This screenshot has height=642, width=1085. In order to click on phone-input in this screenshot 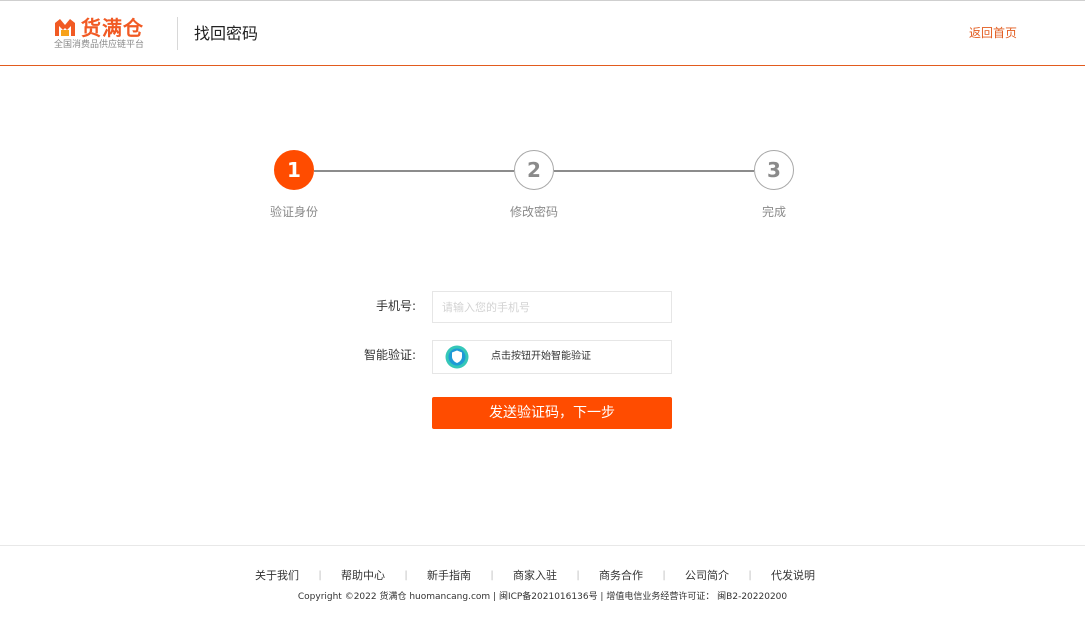, I will do `click(552, 307)`.